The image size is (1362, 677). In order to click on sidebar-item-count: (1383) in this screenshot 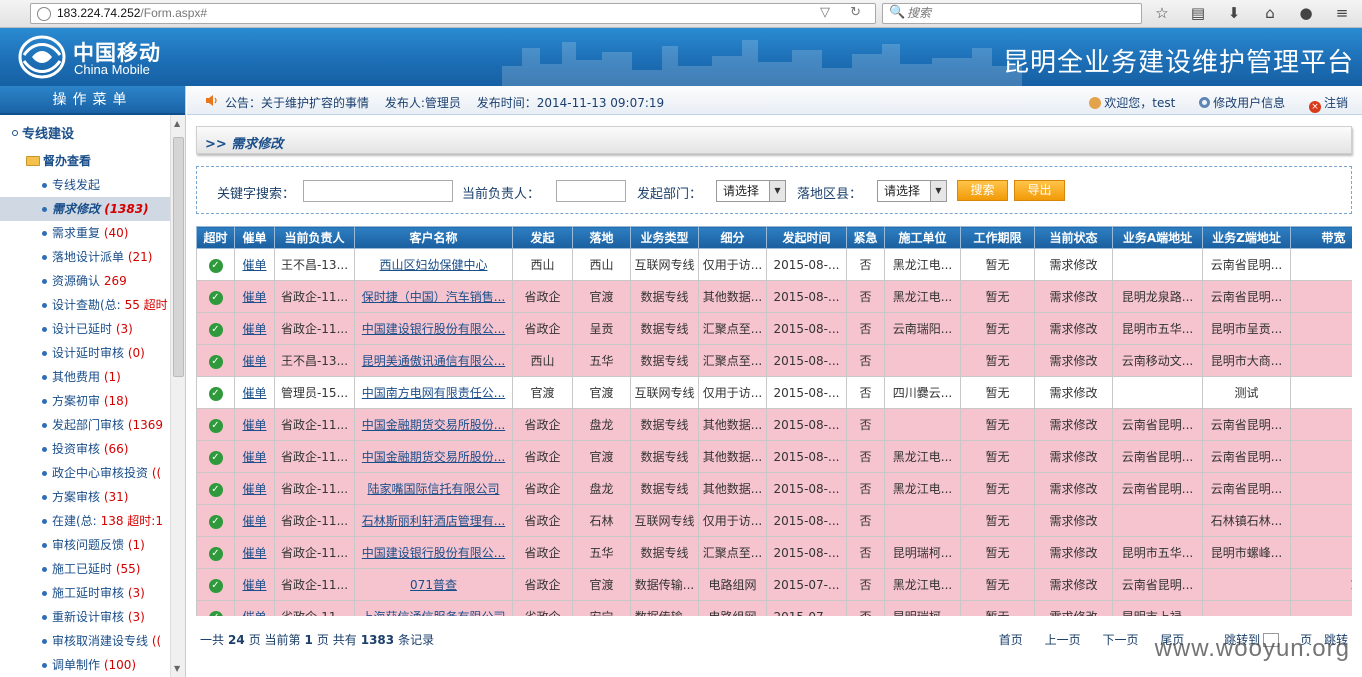, I will do `click(126, 209)`.